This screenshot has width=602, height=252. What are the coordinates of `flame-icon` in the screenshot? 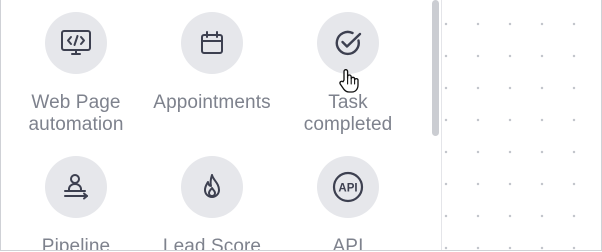 It's located at (212, 186).